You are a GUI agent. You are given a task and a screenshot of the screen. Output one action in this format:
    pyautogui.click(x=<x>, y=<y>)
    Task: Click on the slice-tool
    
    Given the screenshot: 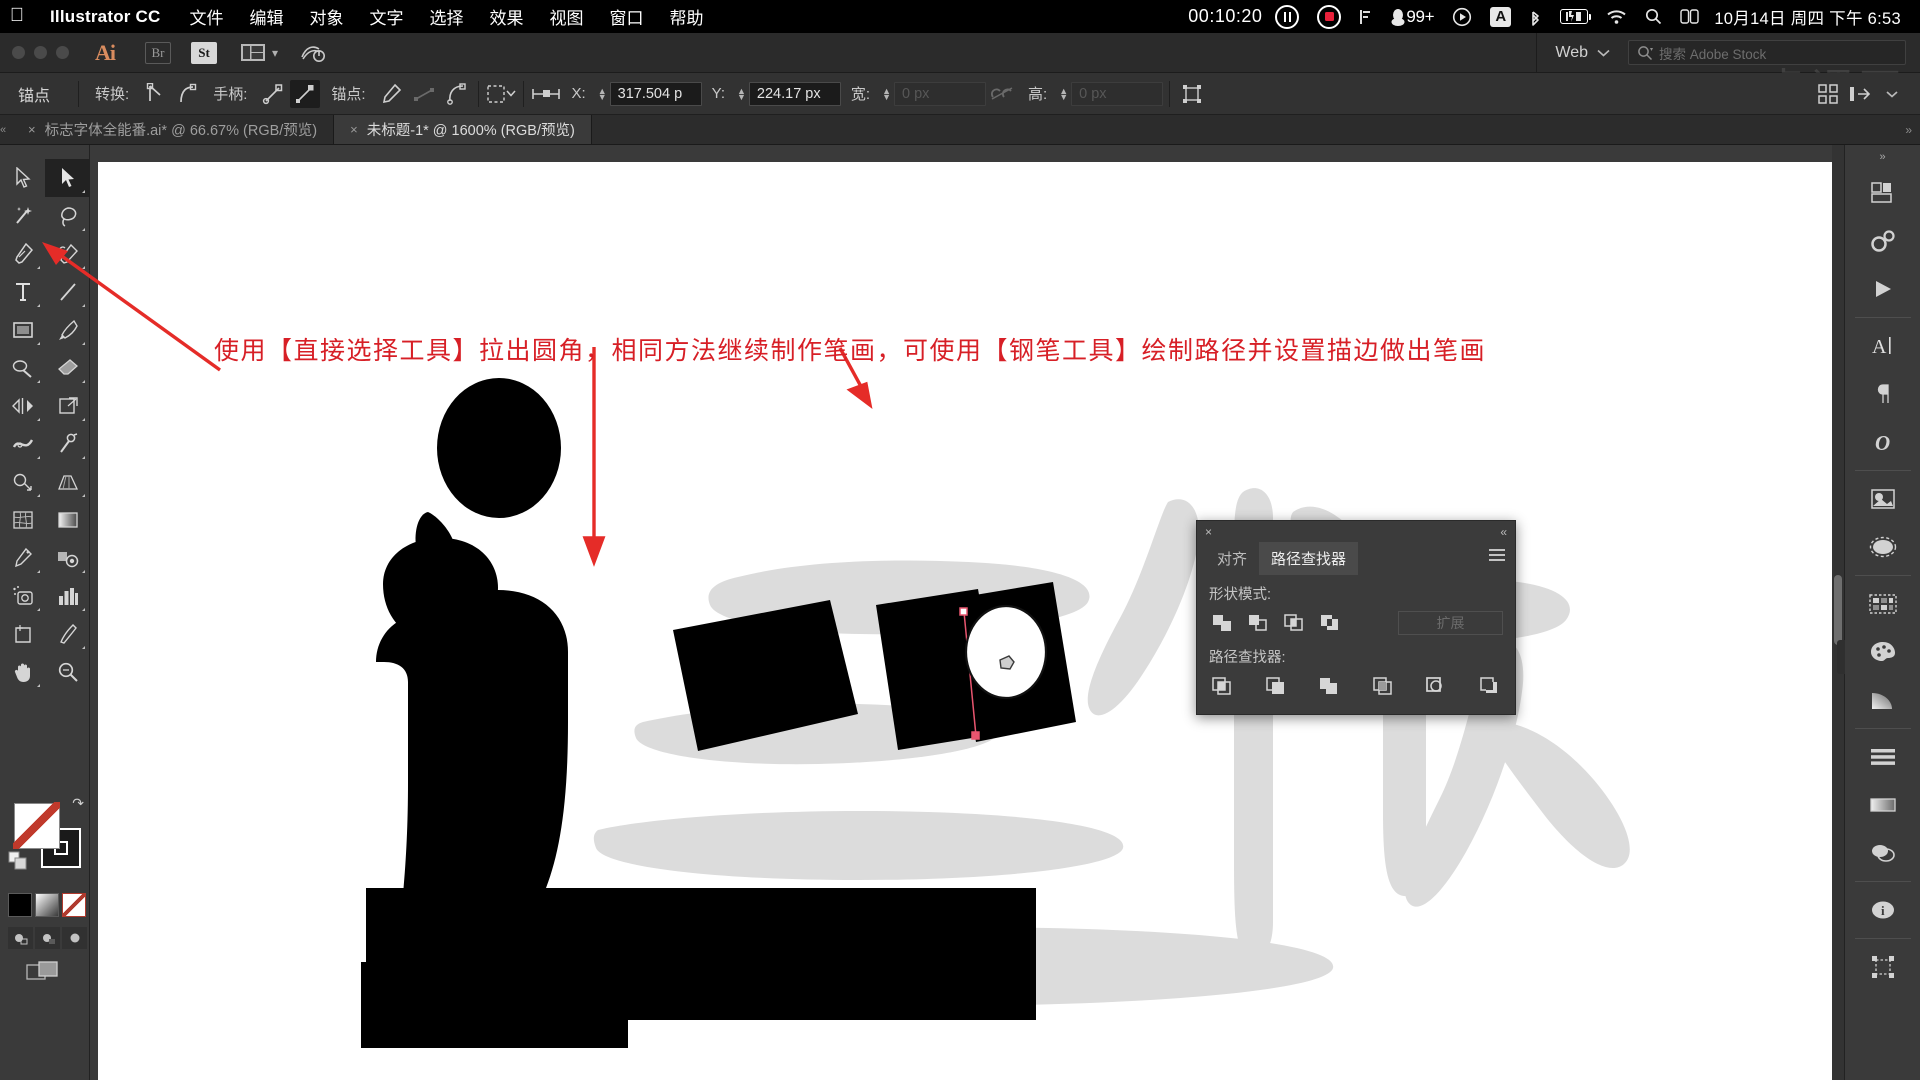 What is the action you would take?
    pyautogui.click(x=67, y=634)
    